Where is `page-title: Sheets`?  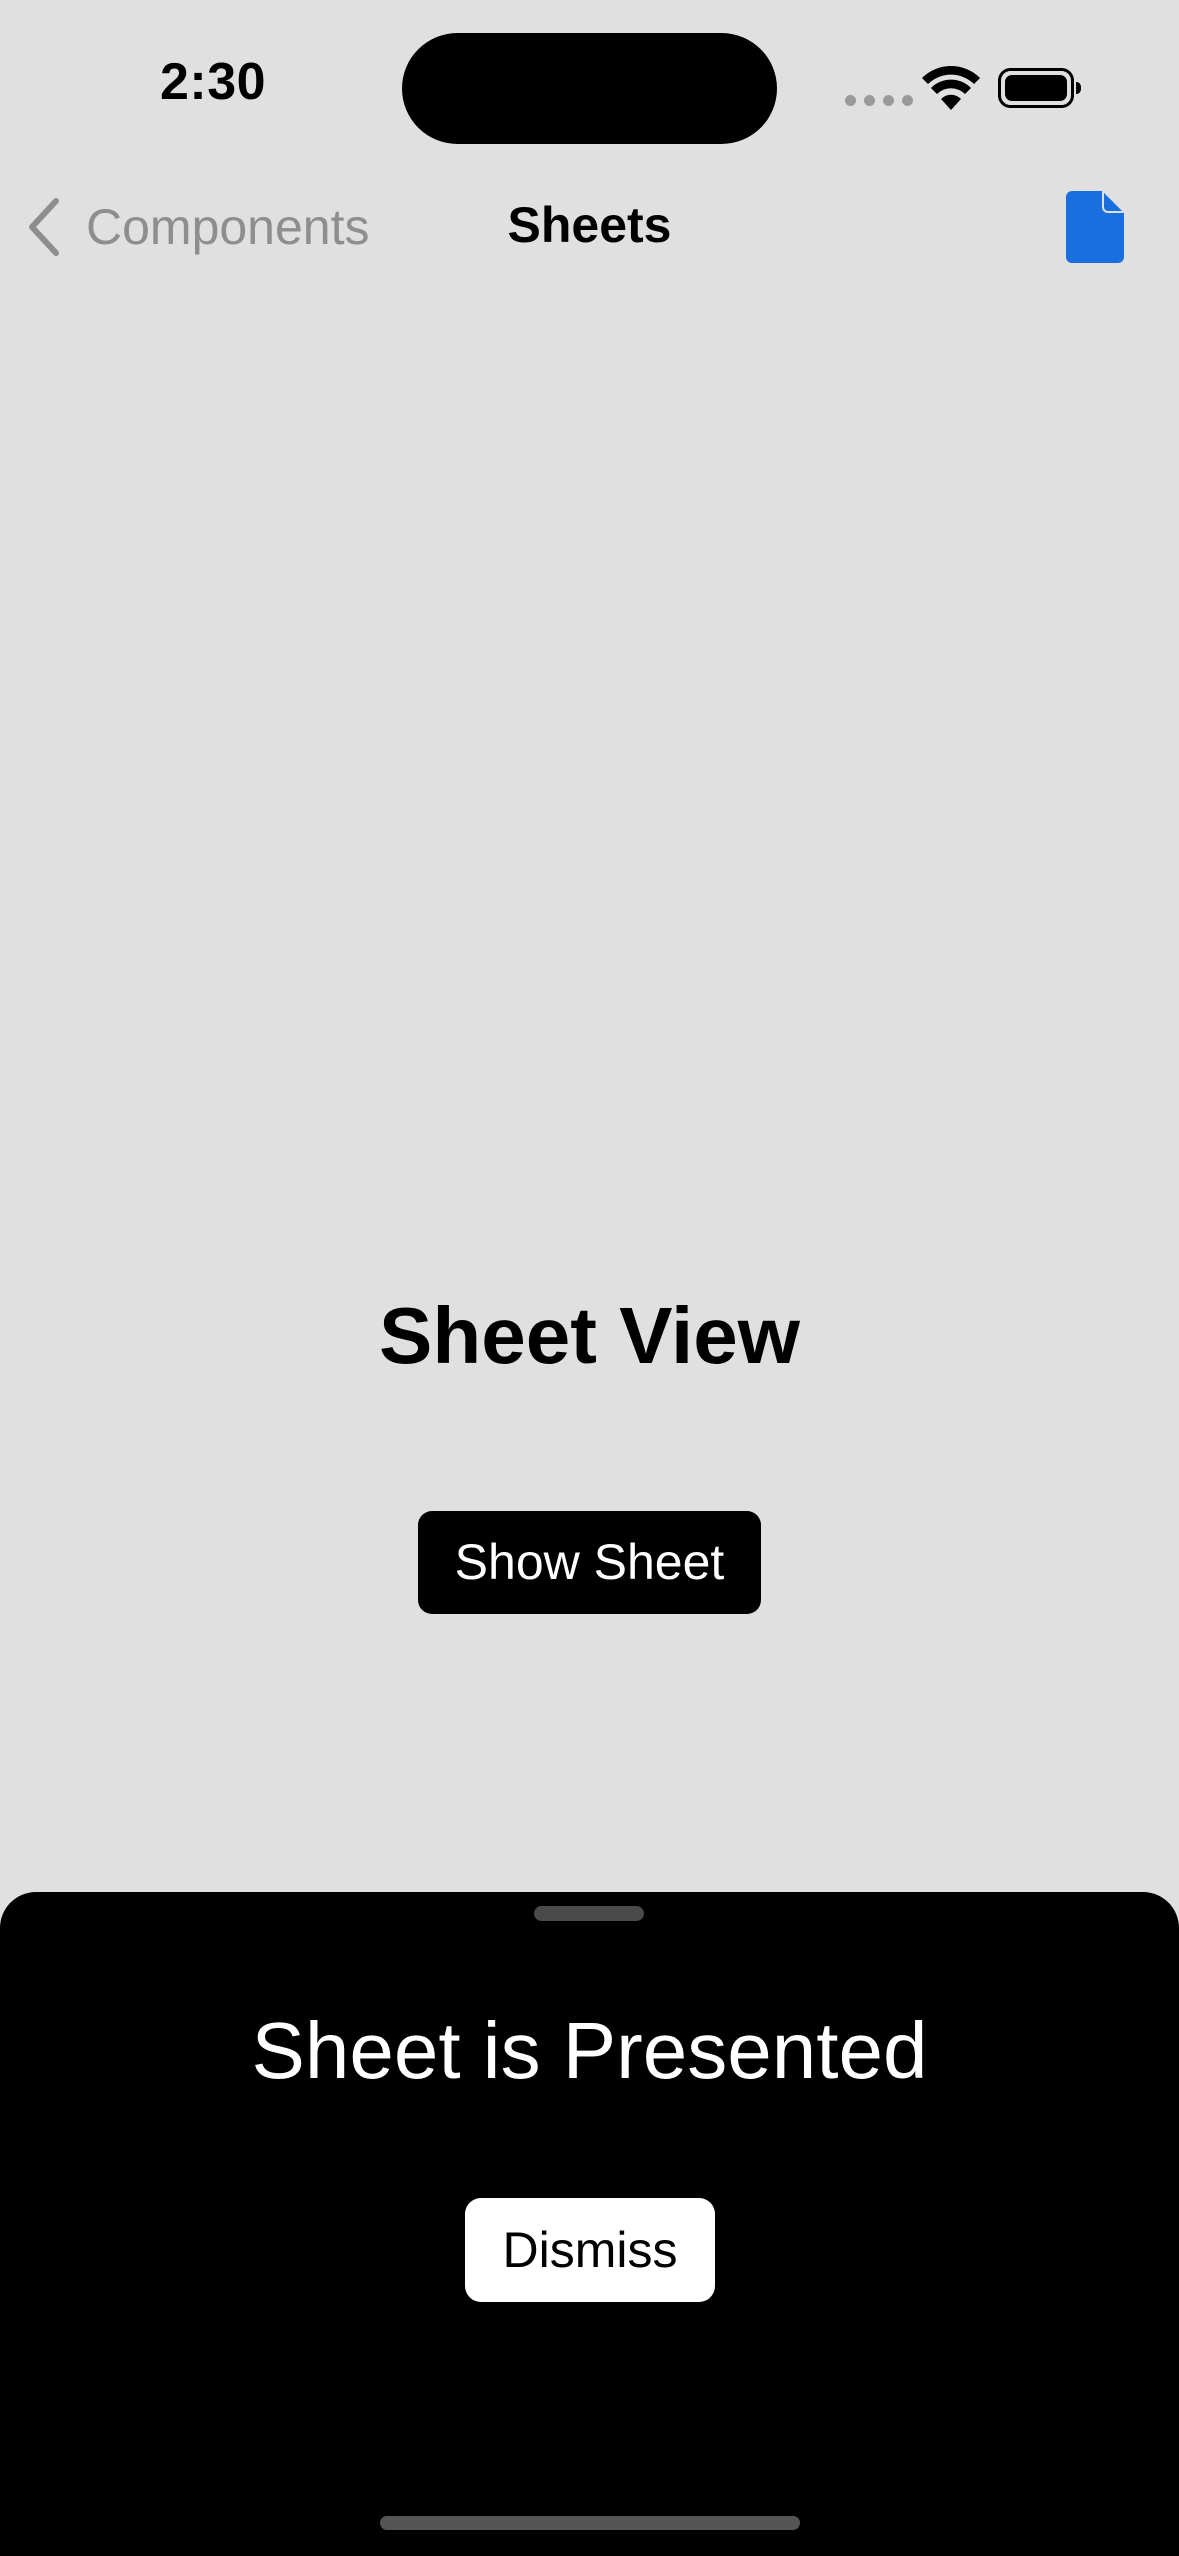 page-title: Sheets is located at coordinates (589, 225).